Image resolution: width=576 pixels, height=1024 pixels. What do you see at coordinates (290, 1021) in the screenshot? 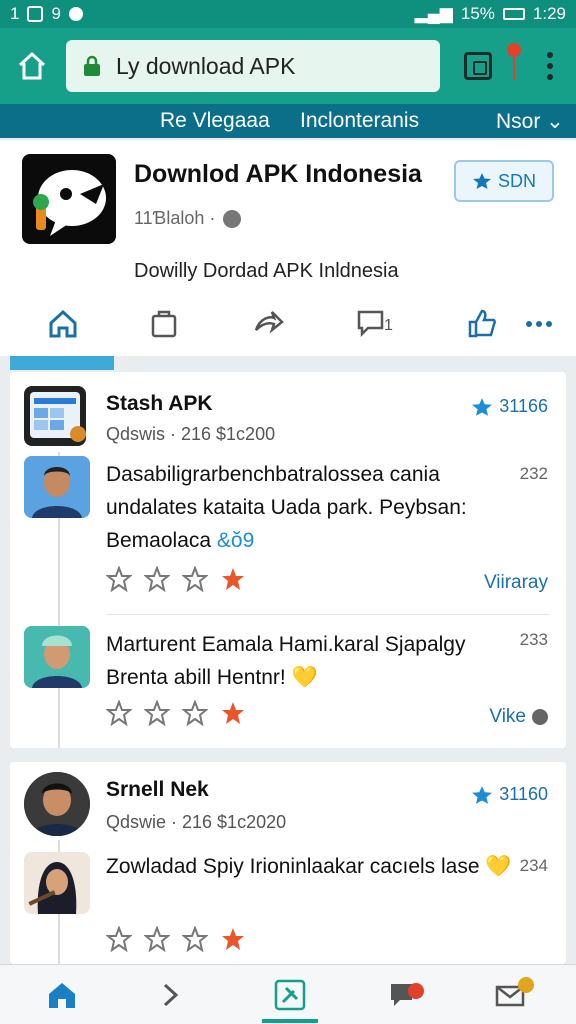
I see `active-tab-indicator` at bounding box center [290, 1021].